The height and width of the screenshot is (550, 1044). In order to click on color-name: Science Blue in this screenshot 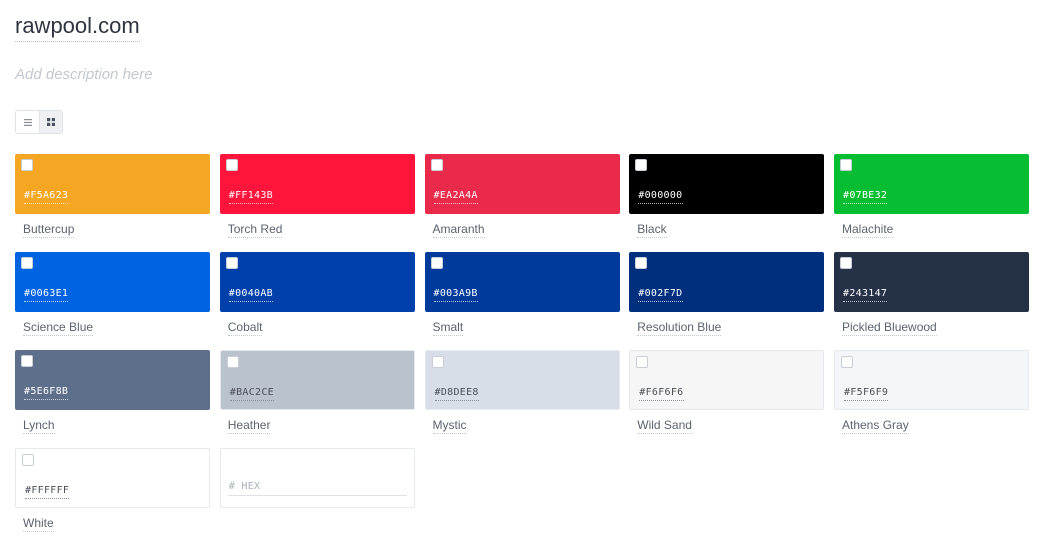, I will do `click(58, 328)`.